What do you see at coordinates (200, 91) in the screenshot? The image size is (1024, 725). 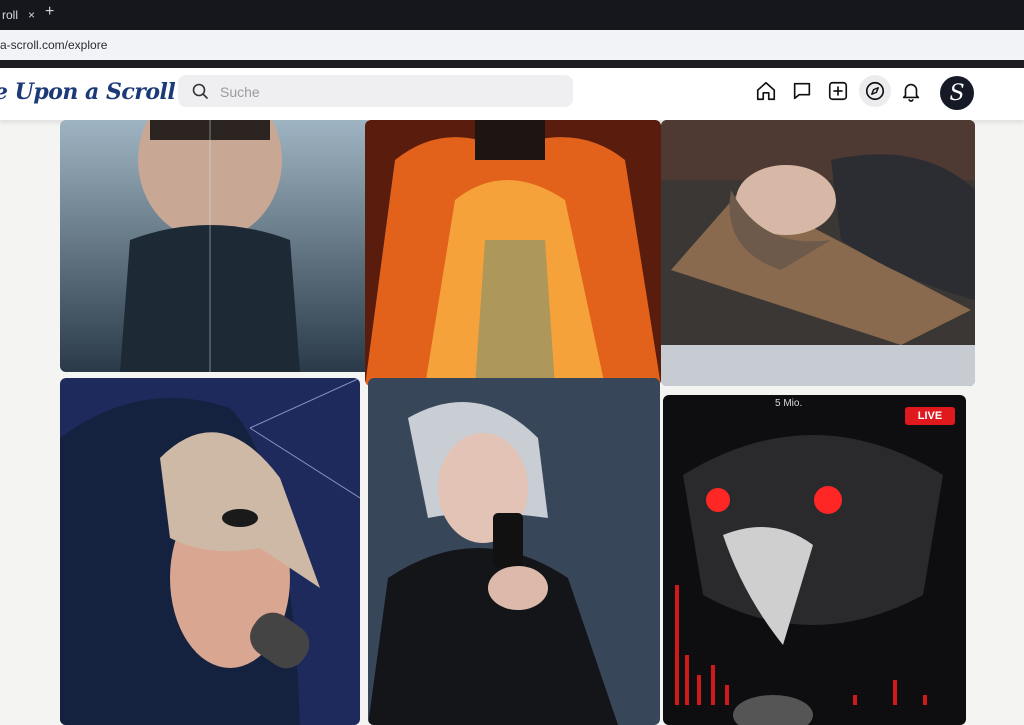 I see `search-icon` at bounding box center [200, 91].